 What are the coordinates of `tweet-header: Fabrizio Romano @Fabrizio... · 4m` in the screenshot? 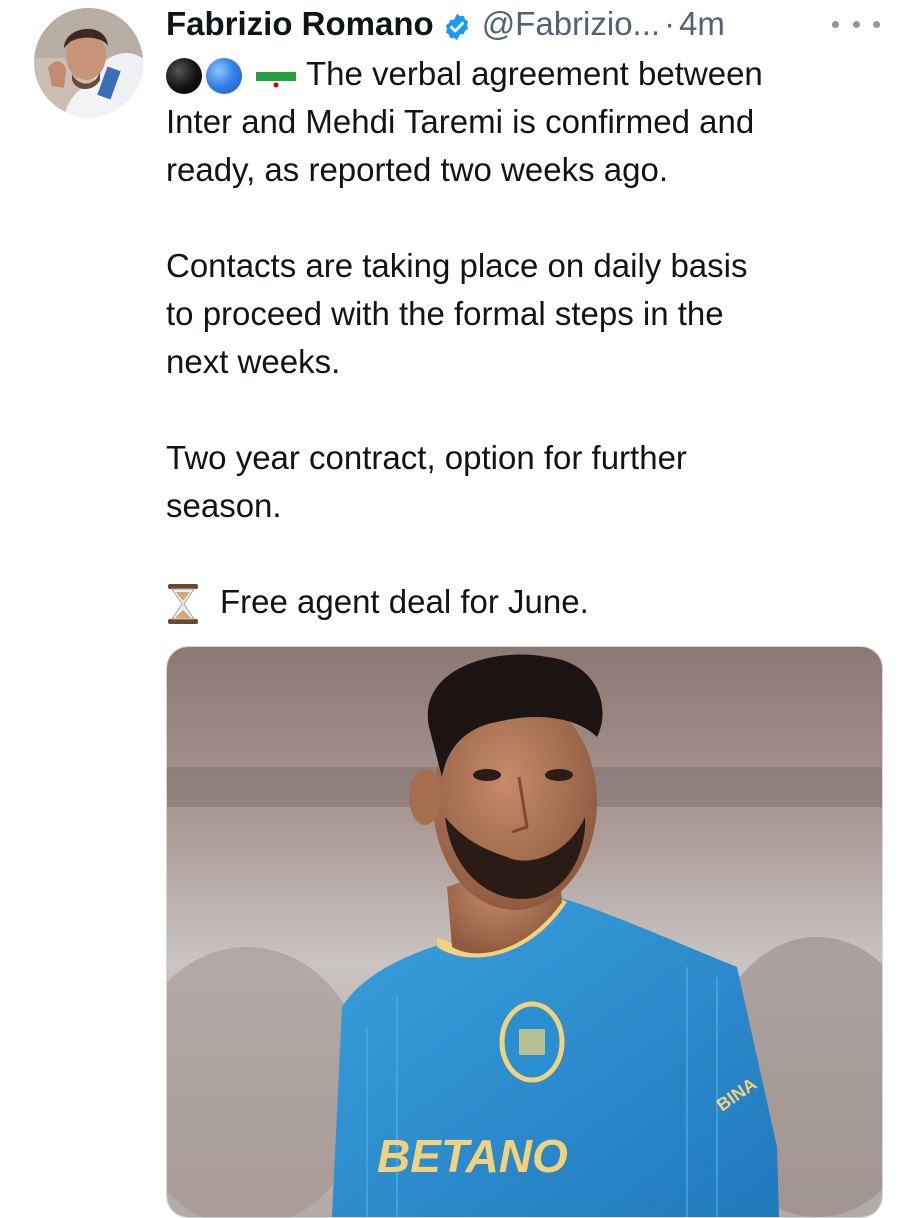 It's located at (445, 24).